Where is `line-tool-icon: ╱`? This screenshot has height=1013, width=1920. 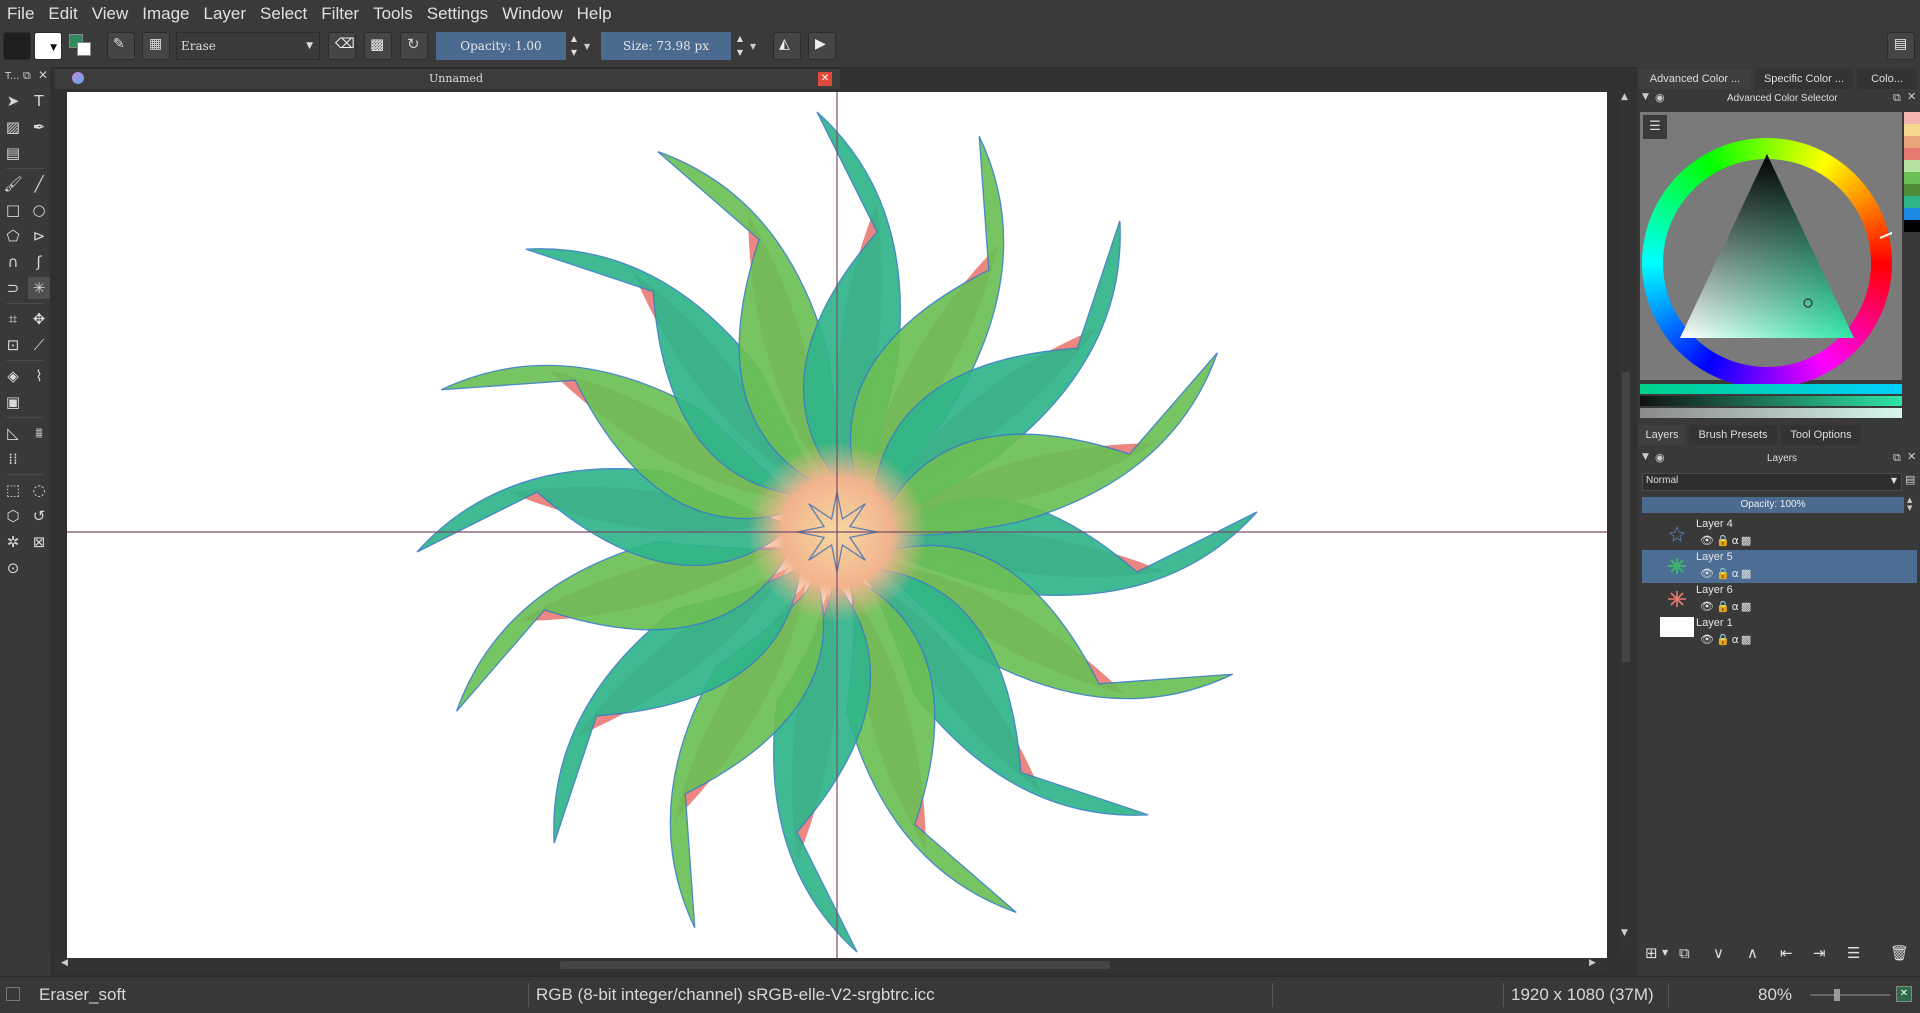
line-tool-icon: ╱ is located at coordinates (39, 184).